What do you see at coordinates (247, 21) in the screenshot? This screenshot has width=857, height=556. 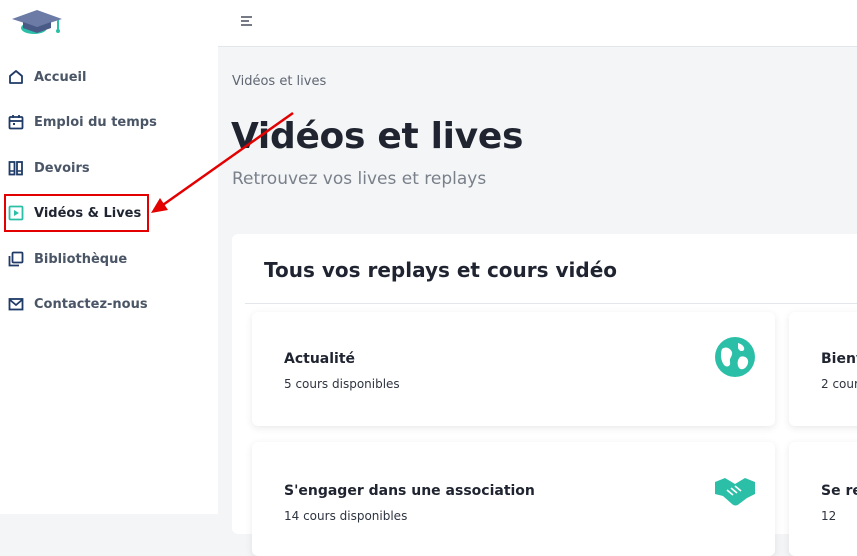 I see `menu-icon` at bounding box center [247, 21].